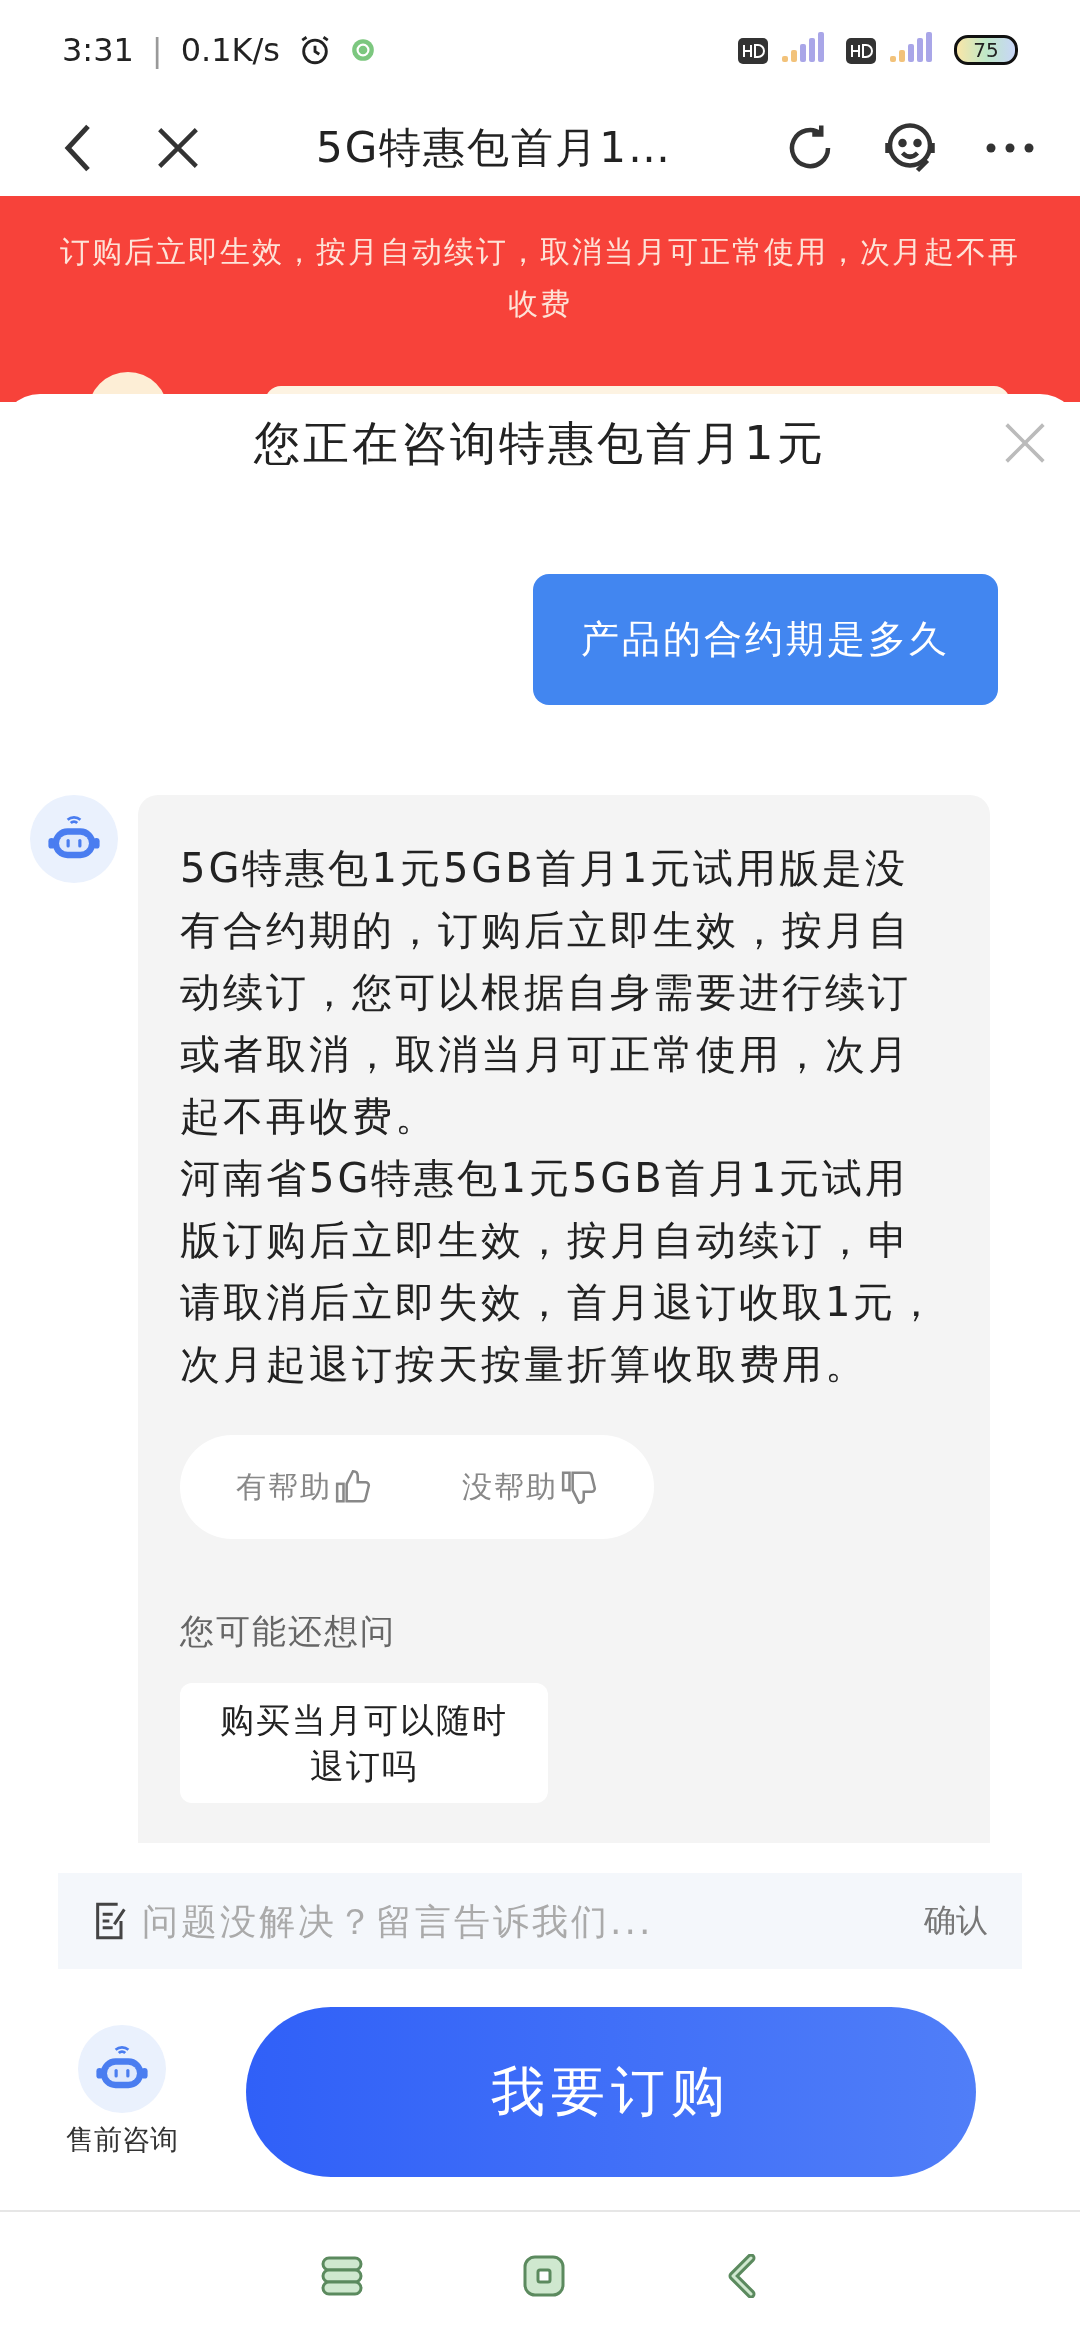  I want to click on banner-text: 订购后立即生效，按月自动续订，取消当月可正常使用，次月起不再收费, so click(540, 278).